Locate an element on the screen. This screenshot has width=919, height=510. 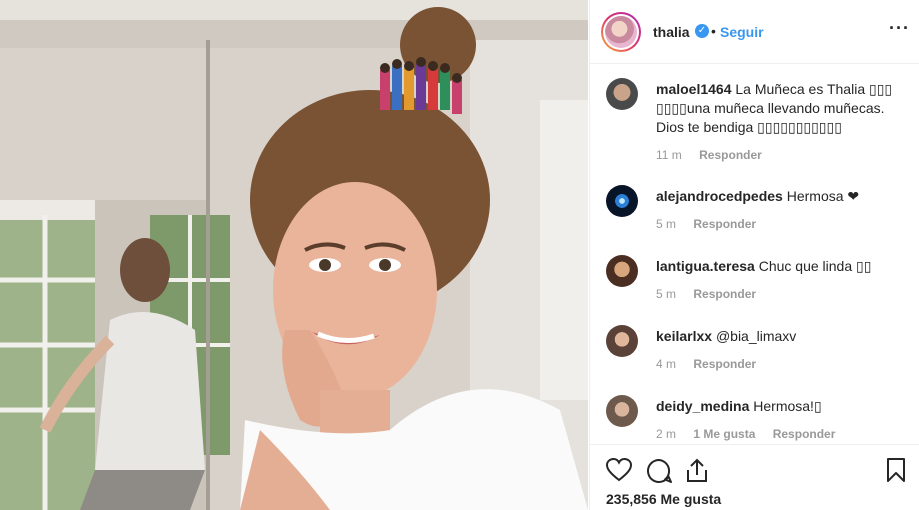
comment-username: keilarlxx is located at coordinates (684, 336).